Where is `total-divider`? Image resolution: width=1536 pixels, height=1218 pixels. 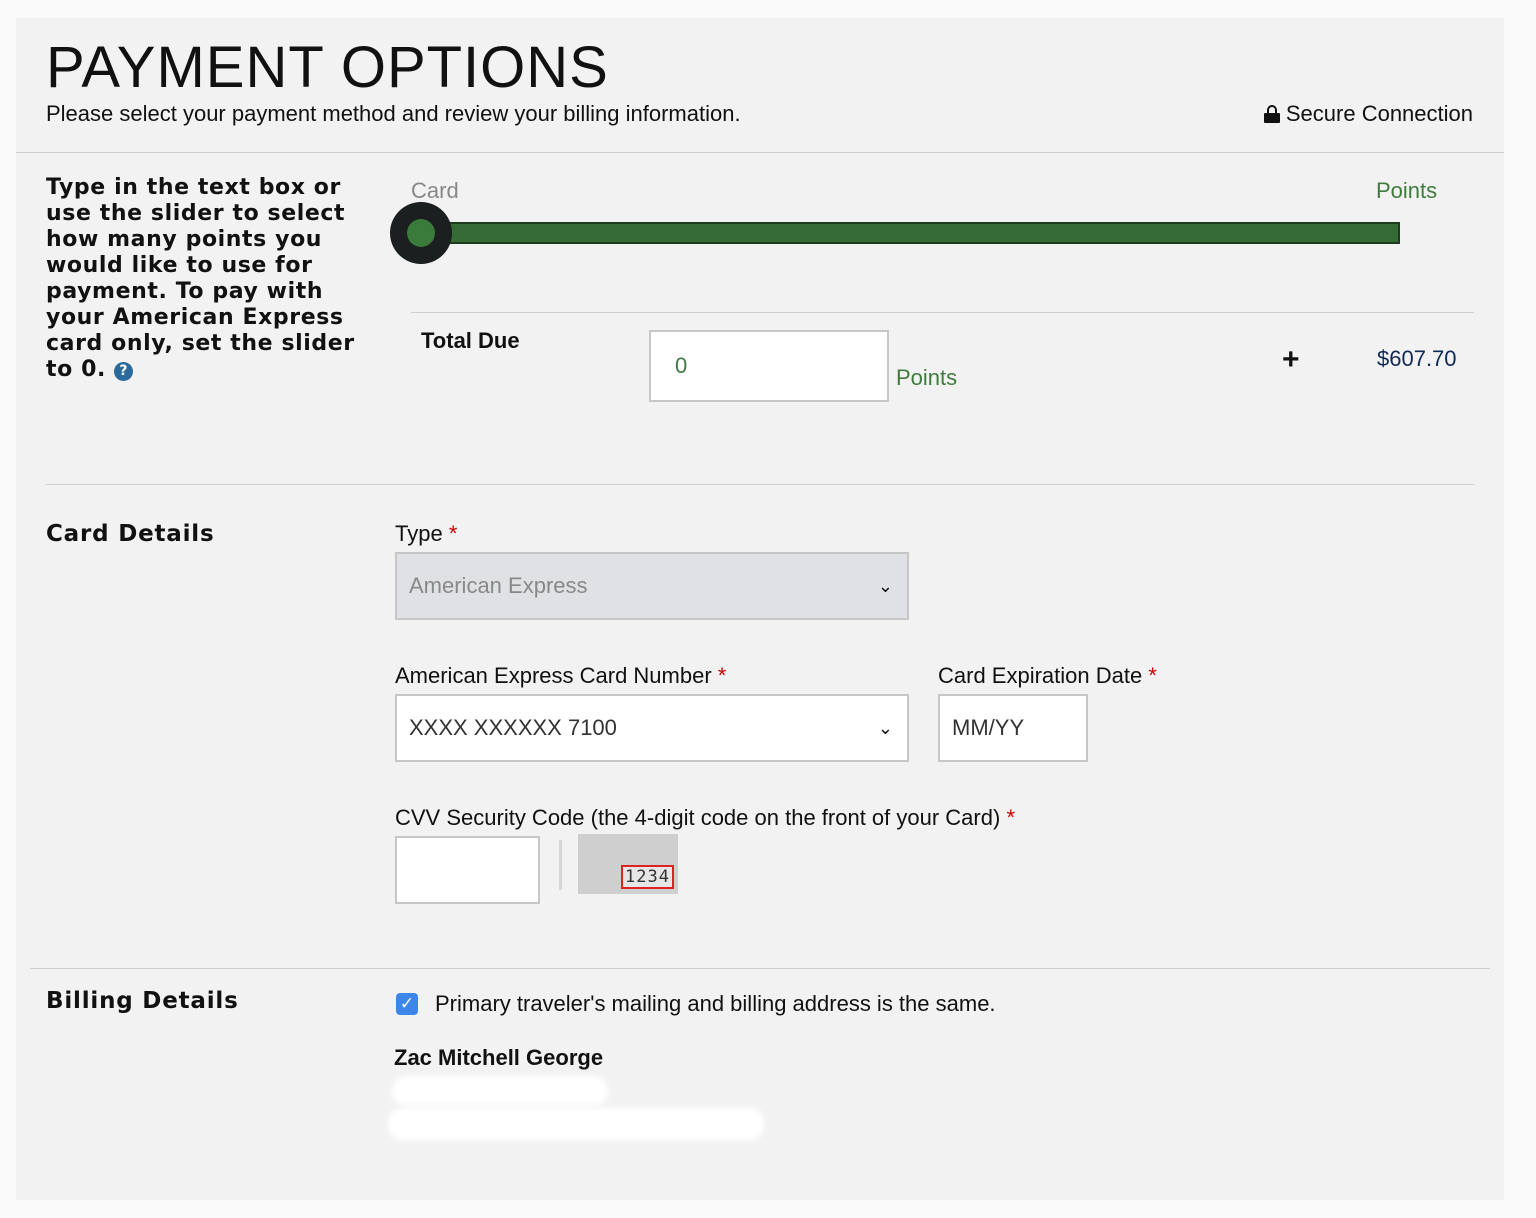
total-divider is located at coordinates (760, 484).